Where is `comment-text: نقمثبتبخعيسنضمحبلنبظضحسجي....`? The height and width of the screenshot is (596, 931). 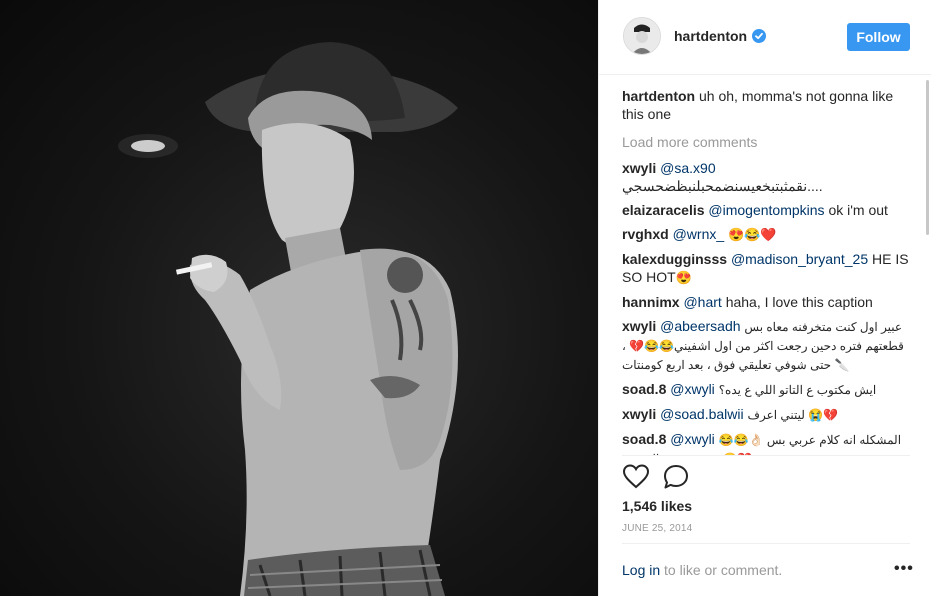 comment-text: نقمثبتبخعيسنضمحبلنبظضحسجي.... is located at coordinates (722, 186).